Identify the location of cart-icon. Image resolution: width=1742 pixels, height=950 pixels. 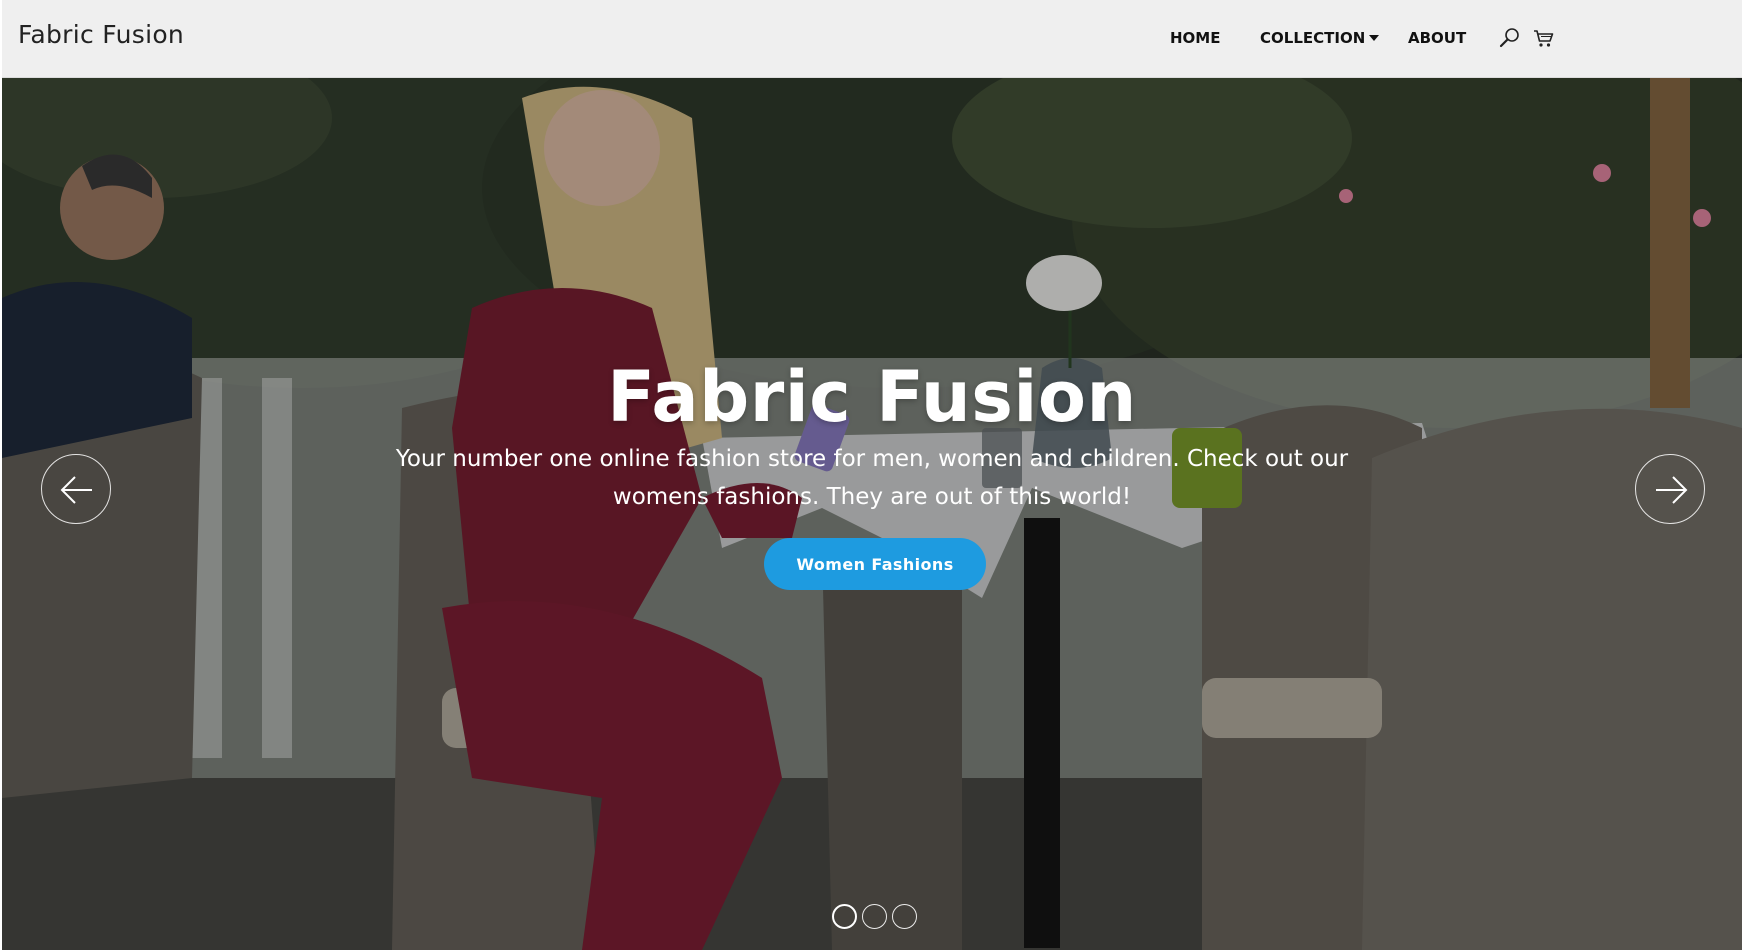
(1544, 38).